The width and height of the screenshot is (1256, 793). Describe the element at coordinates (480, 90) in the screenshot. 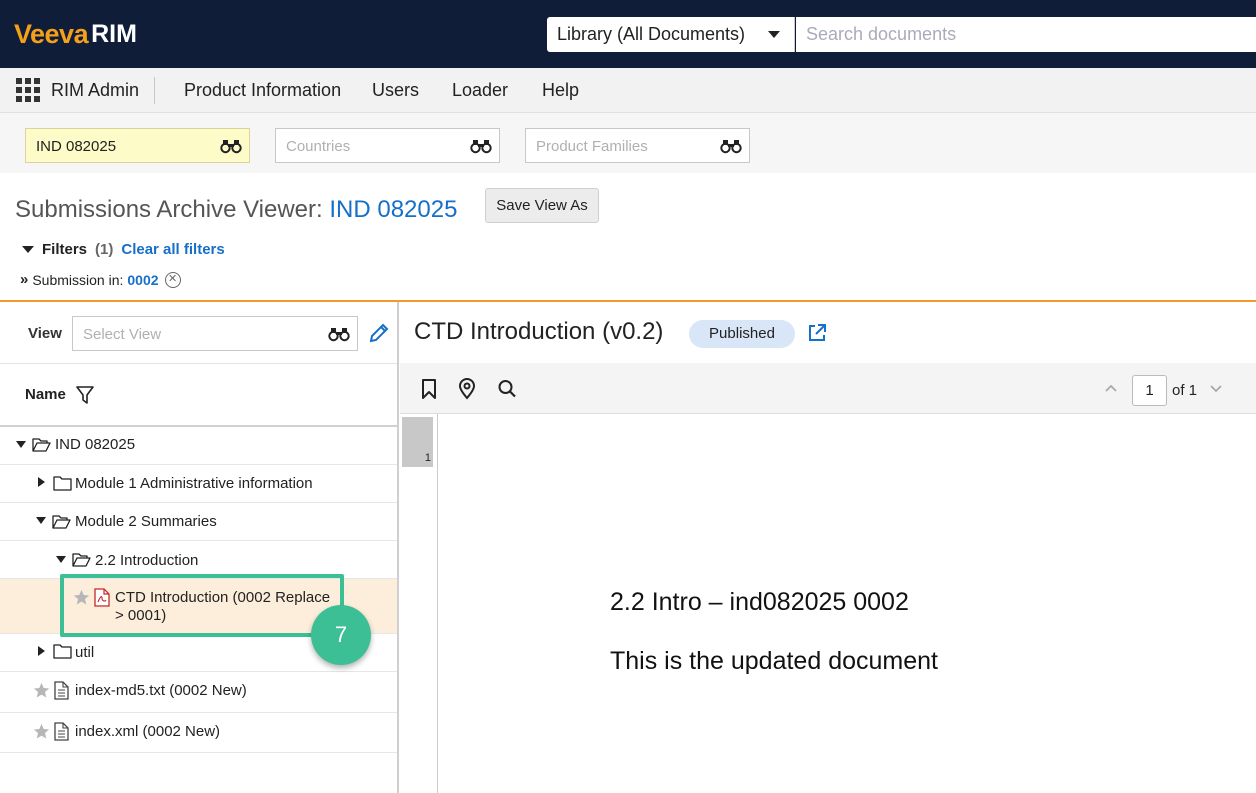

I see `nav-item-loader: Loader` at that location.